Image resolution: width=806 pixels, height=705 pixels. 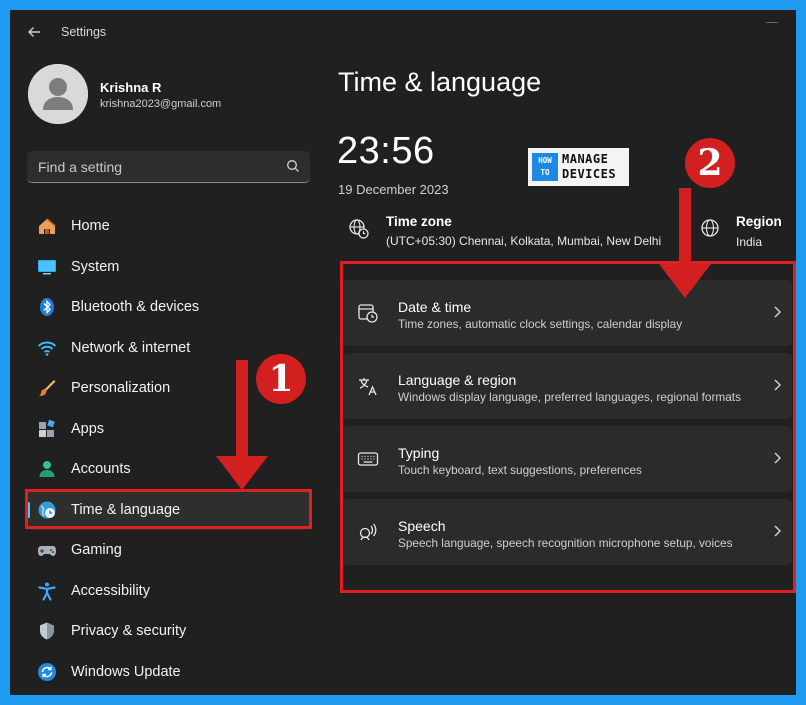 What do you see at coordinates (96, 550) in the screenshot?
I see `sidebar-item-label: Gaming` at bounding box center [96, 550].